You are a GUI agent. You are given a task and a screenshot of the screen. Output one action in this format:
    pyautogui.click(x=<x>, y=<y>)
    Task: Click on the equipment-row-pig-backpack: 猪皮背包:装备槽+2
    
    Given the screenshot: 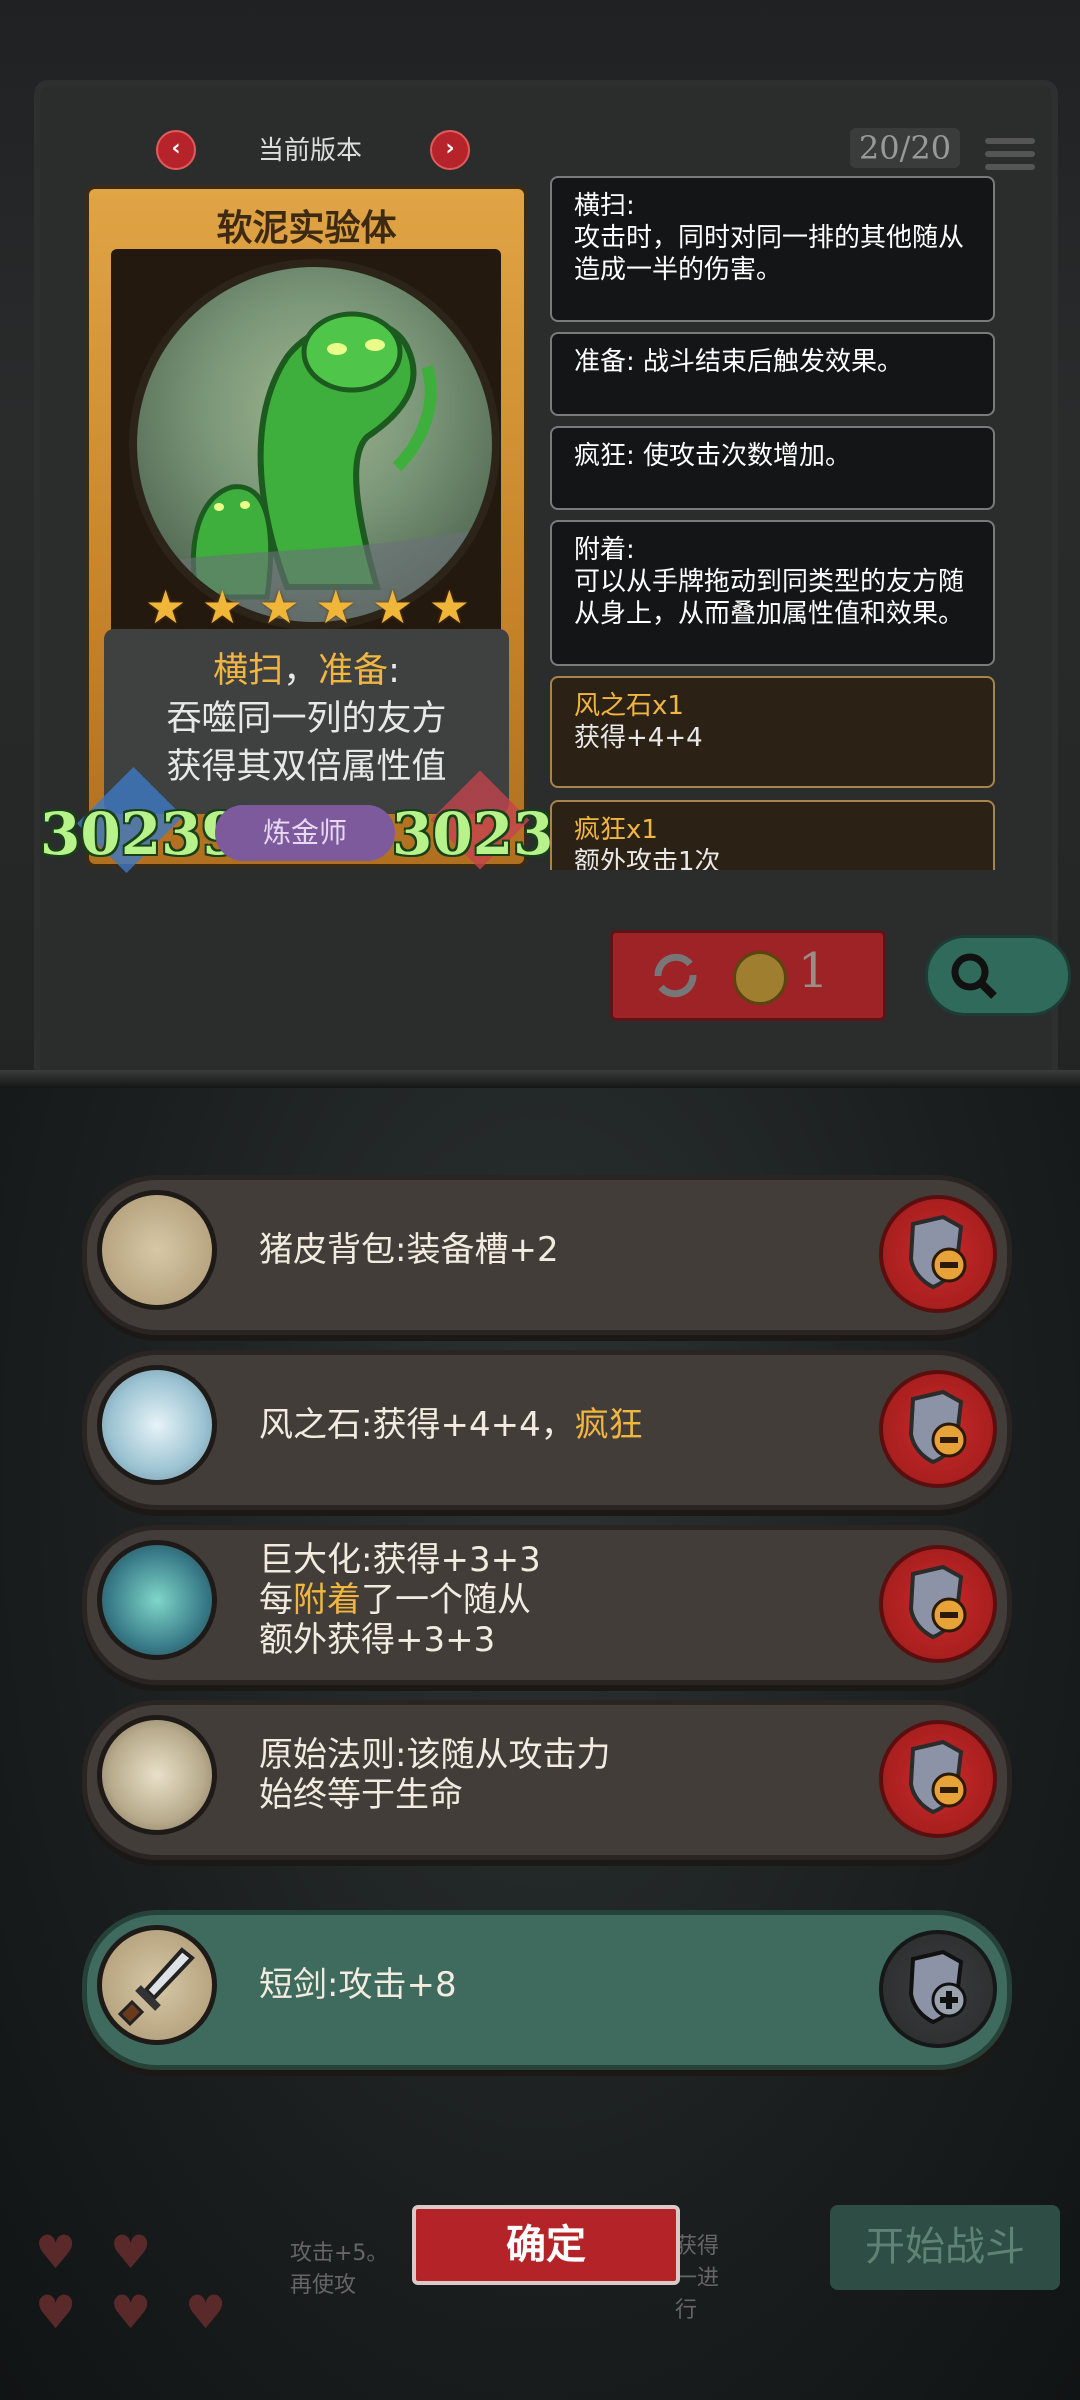 What is the action you would take?
    pyautogui.click(x=547, y=1255)
    